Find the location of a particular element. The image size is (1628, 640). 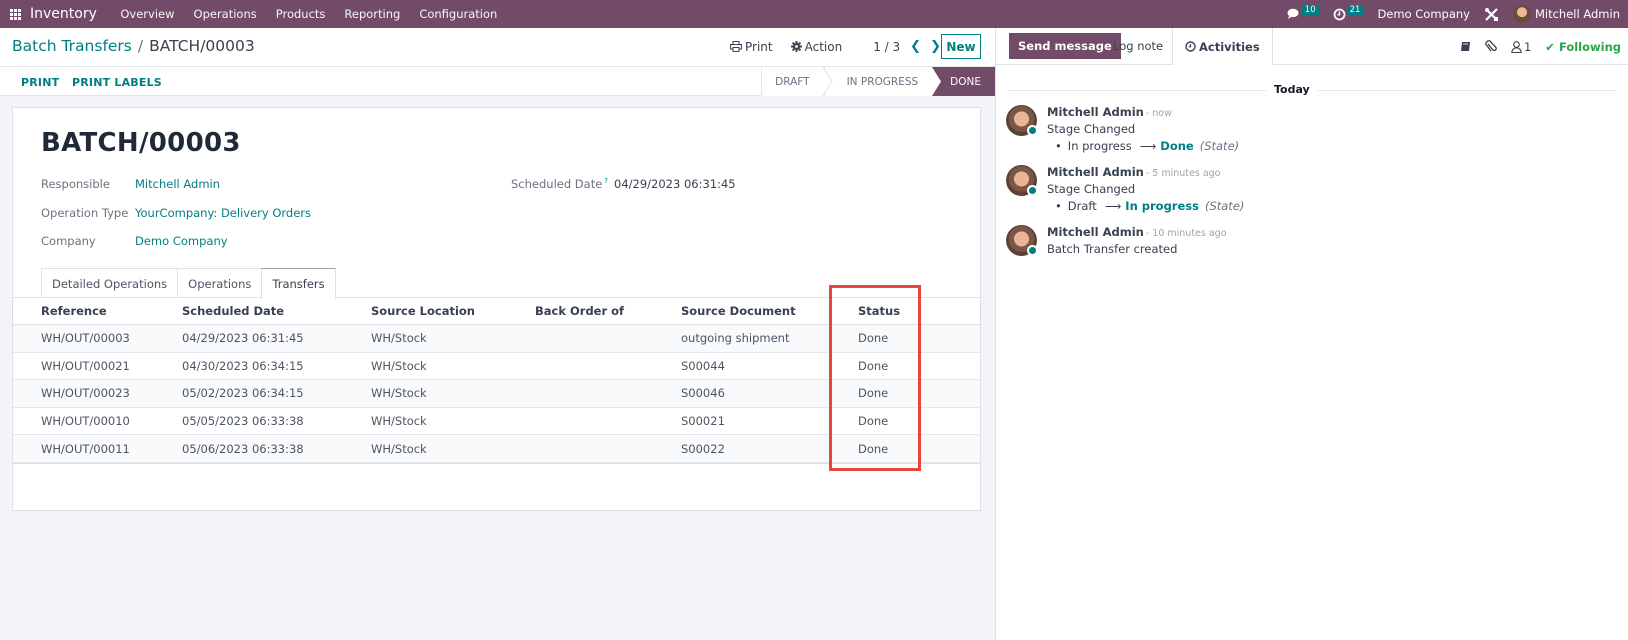

status-bar: DRAFT IN PROGRESS DONE is located at coordinates (878, 81).